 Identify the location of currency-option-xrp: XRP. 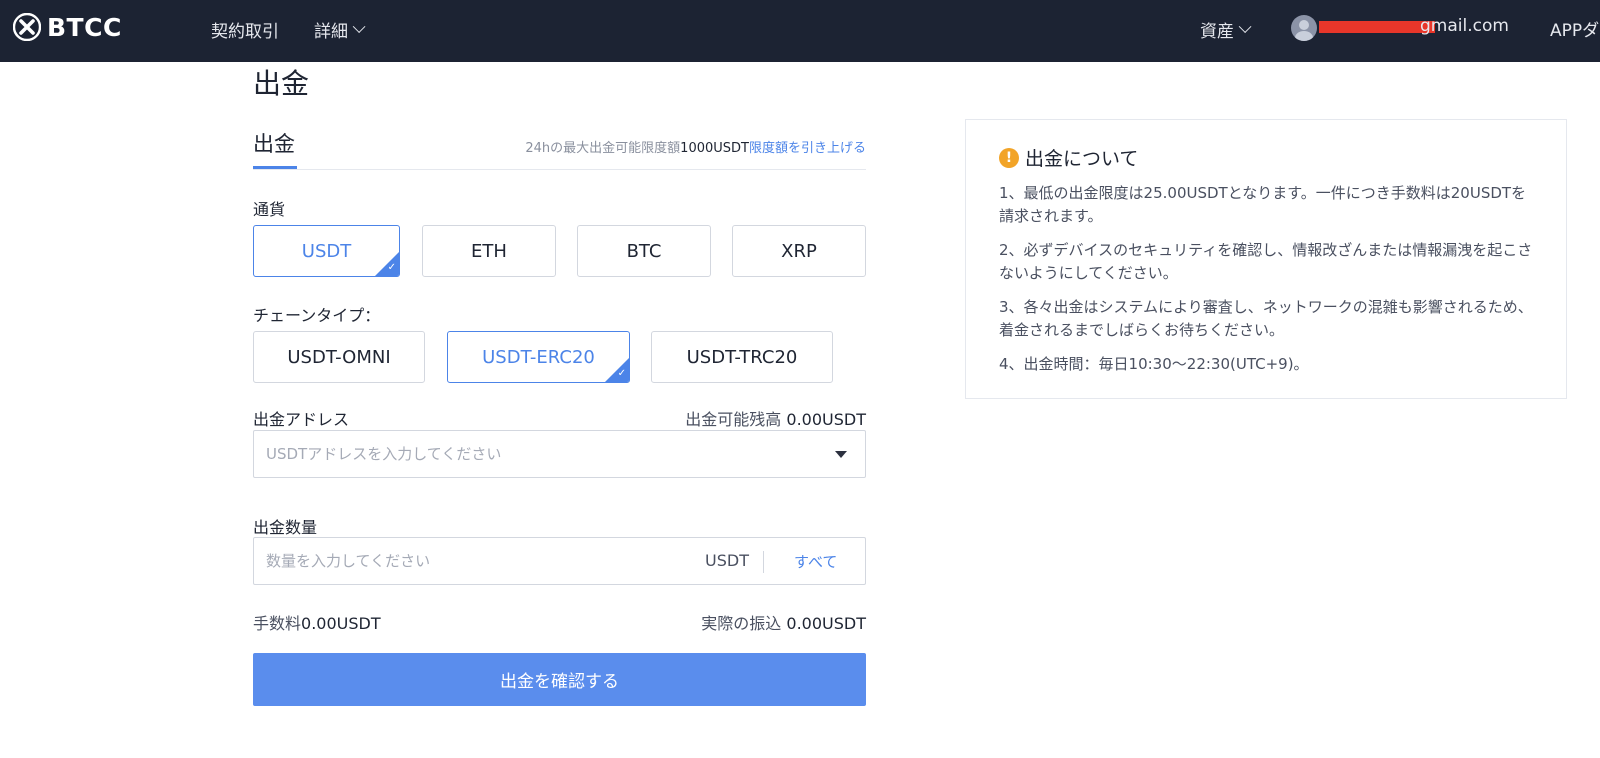
(799, 251).